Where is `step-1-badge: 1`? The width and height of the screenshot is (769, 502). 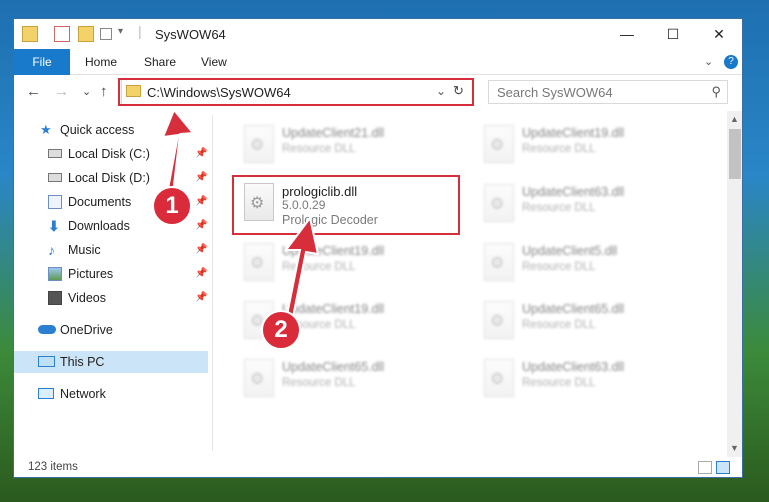 step-1-badge: 1 is located at coordinates (172, 206).